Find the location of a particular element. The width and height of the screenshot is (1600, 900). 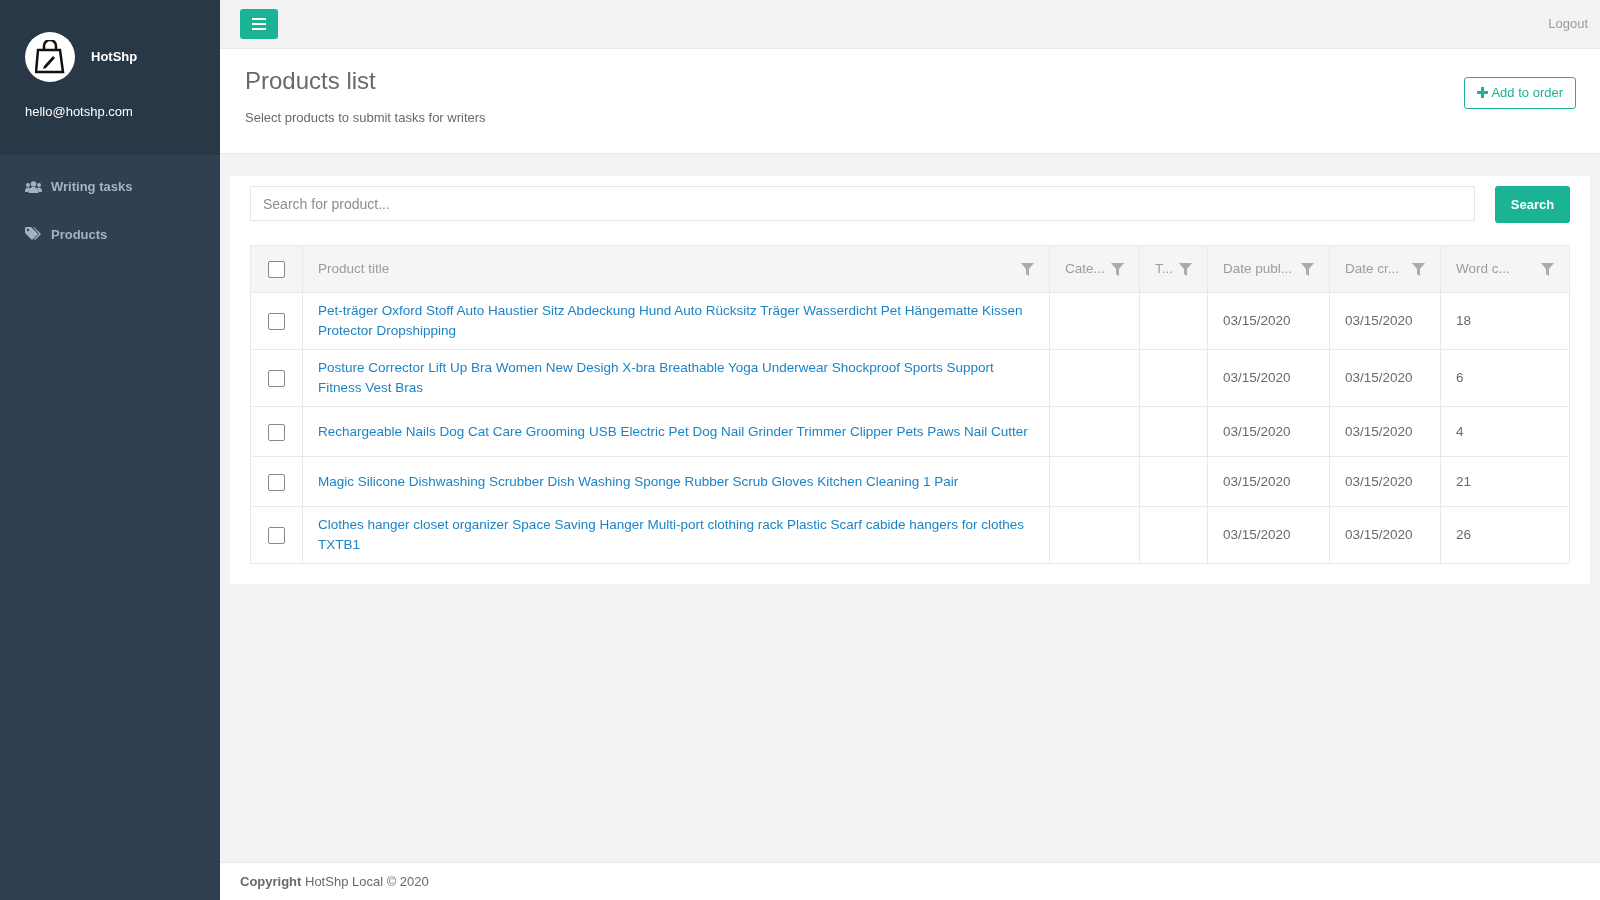

tags-icon is located at coordinates (33, 234).